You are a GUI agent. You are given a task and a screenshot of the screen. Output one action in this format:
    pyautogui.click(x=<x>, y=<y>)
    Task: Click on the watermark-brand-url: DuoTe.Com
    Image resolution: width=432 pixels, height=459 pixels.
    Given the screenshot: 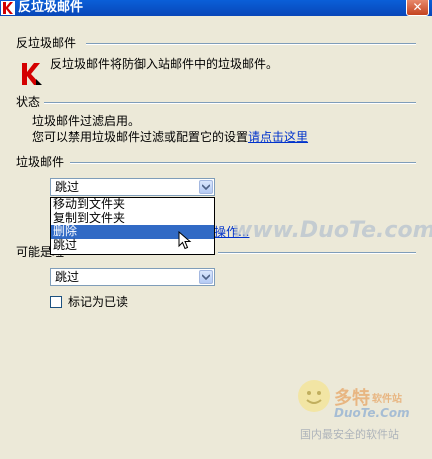 What is the action you would take?
    pyautogui.click(x=372, y=413)
    